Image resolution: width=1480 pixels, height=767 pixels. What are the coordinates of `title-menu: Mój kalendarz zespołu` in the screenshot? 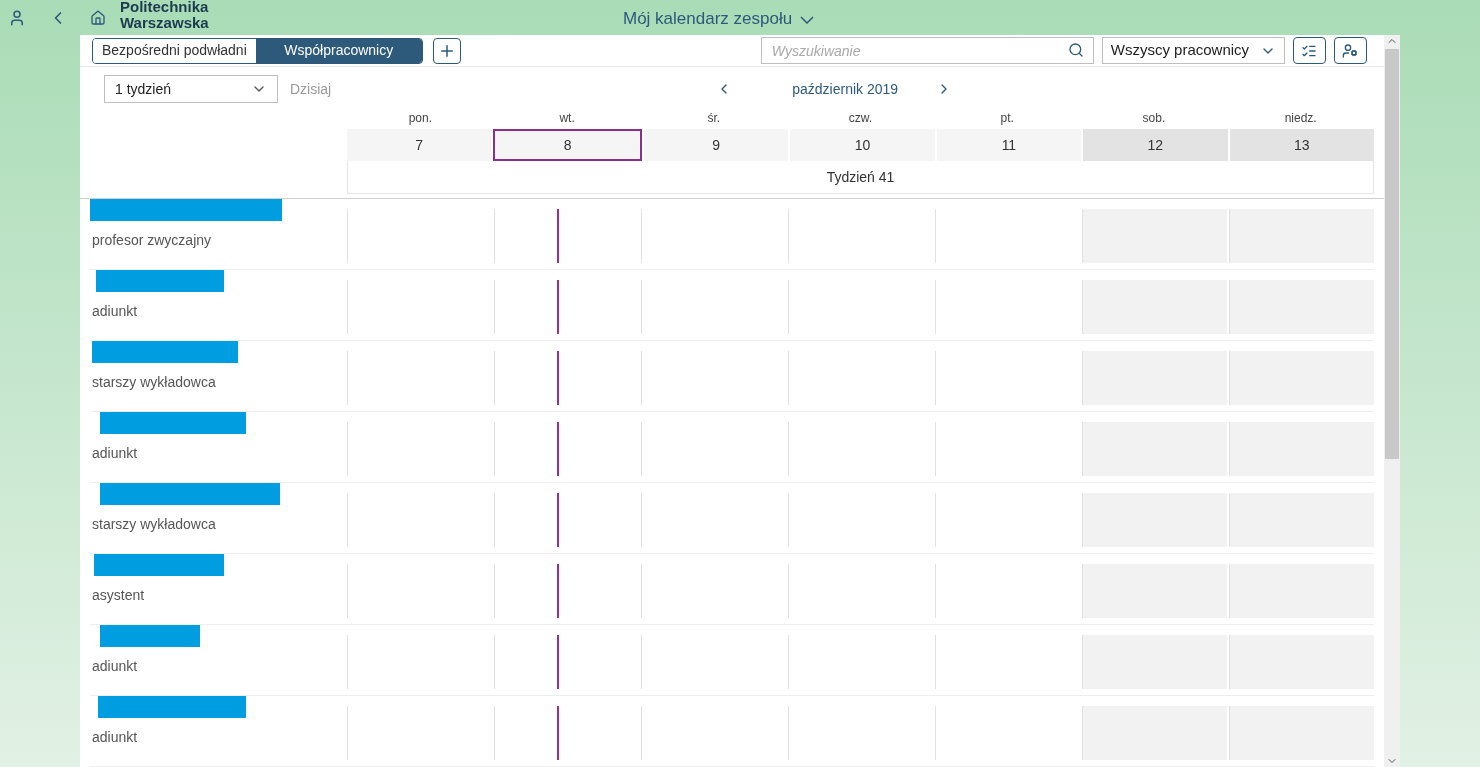 It's located at (719, 19).